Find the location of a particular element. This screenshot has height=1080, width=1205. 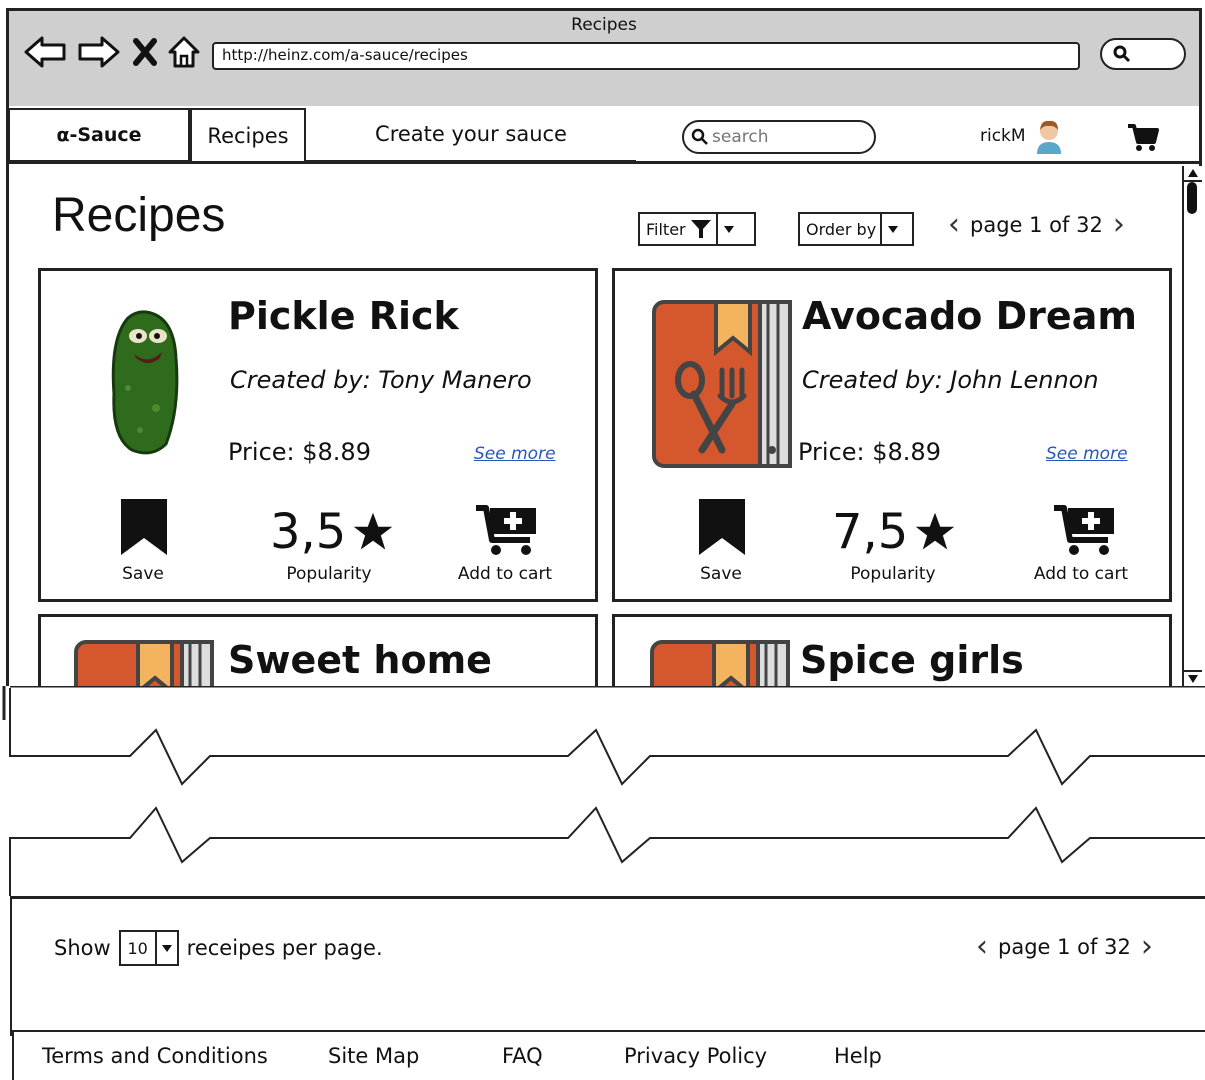

scroll-up-icon is located at coordinates (1193, 174).